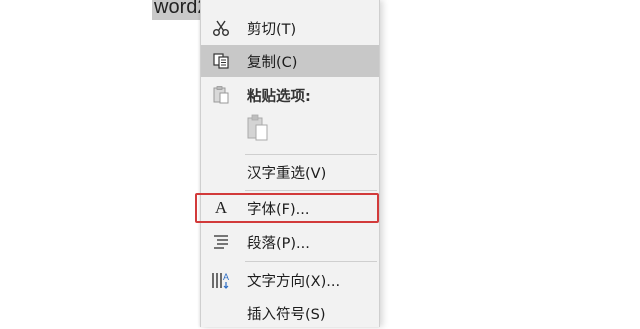 Image resolution: width=640 pixels, height=329 pixels. I want to click on menu-header-paste-options: 粘贴选项:, so click(290, 95).